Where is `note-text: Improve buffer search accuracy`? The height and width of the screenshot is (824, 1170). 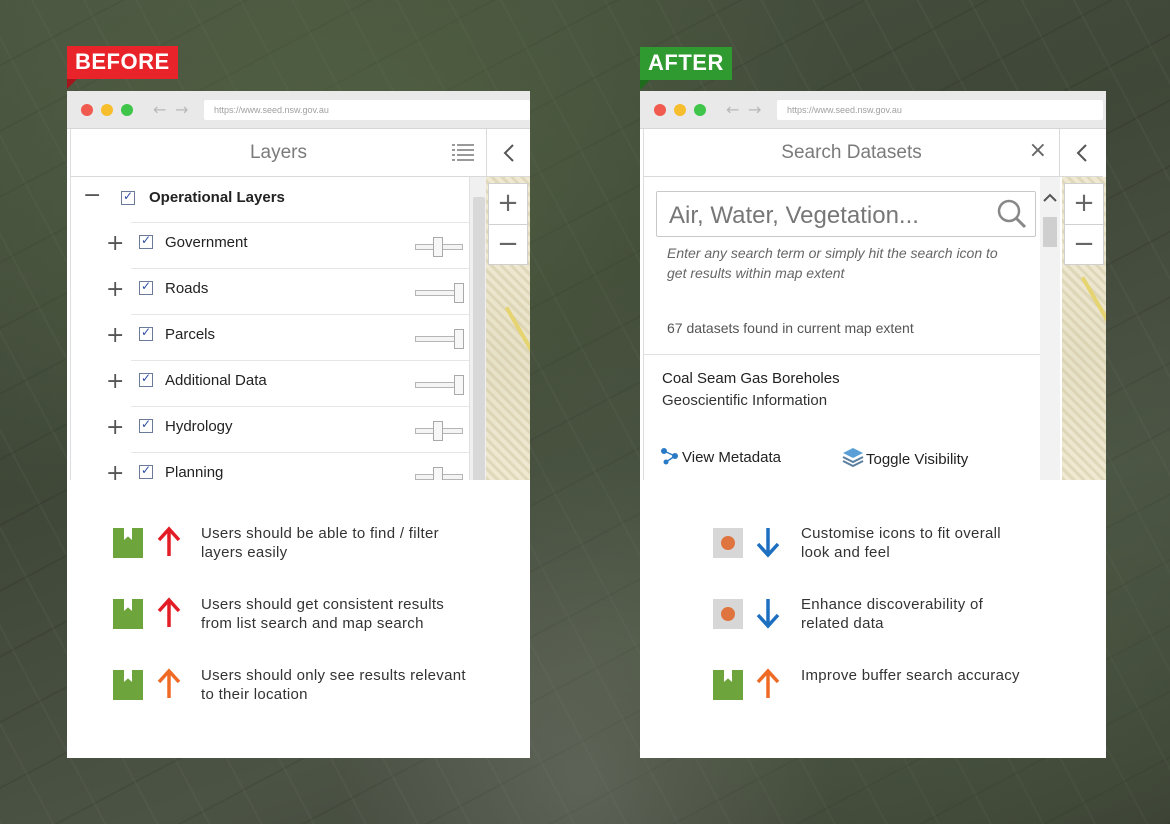
note-text: Improve buffer search accuracy is located at coordinates (910, 675).